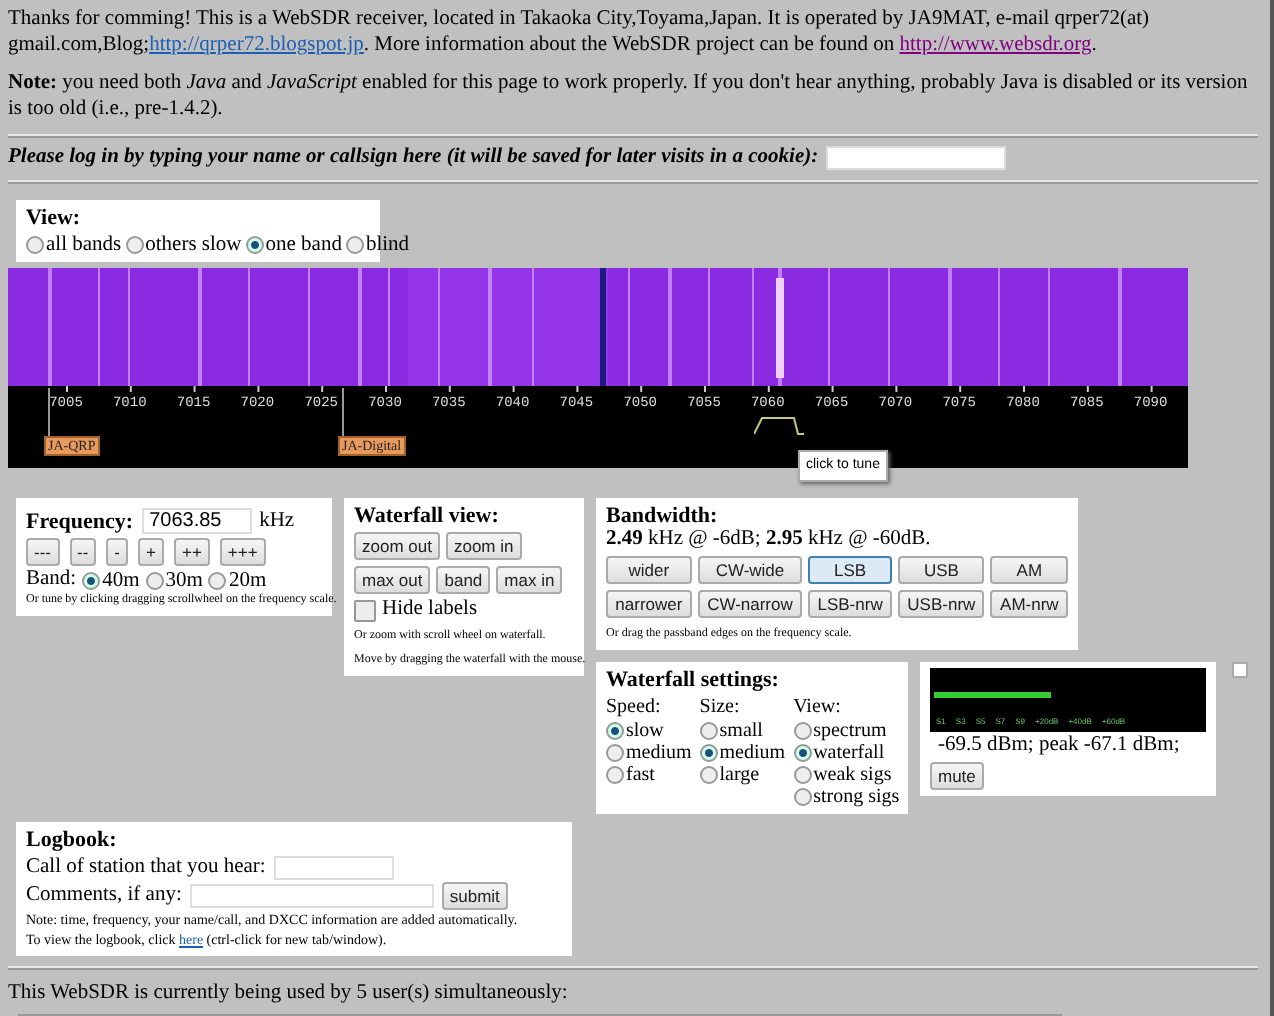 This screenshot has height=1016, width=1274. I want to click on passband-icon, so click(780, 426).